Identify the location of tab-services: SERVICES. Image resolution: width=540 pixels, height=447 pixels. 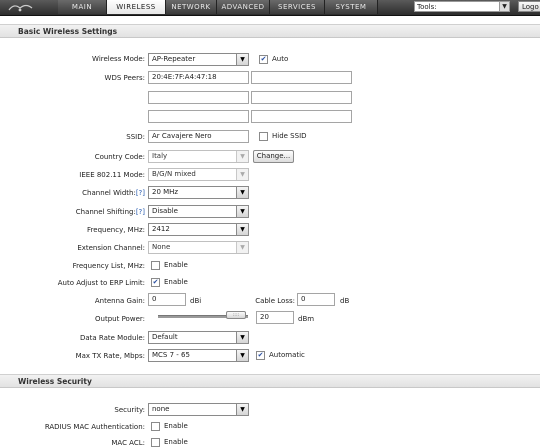
(297, 7).